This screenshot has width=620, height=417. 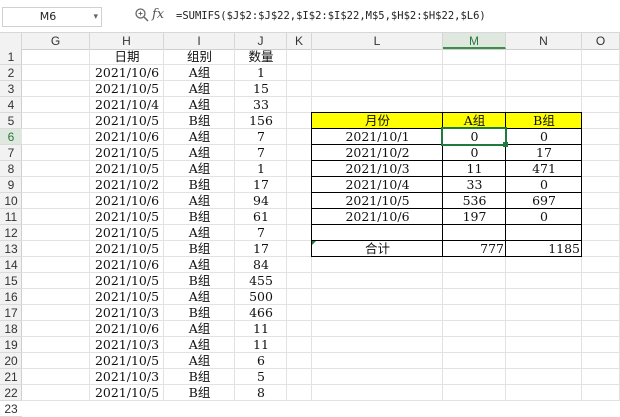 What do you see at coordinates (544, 169) in the screenshot?
I see `summary-cell: 471` at bounding box center [544, 169].